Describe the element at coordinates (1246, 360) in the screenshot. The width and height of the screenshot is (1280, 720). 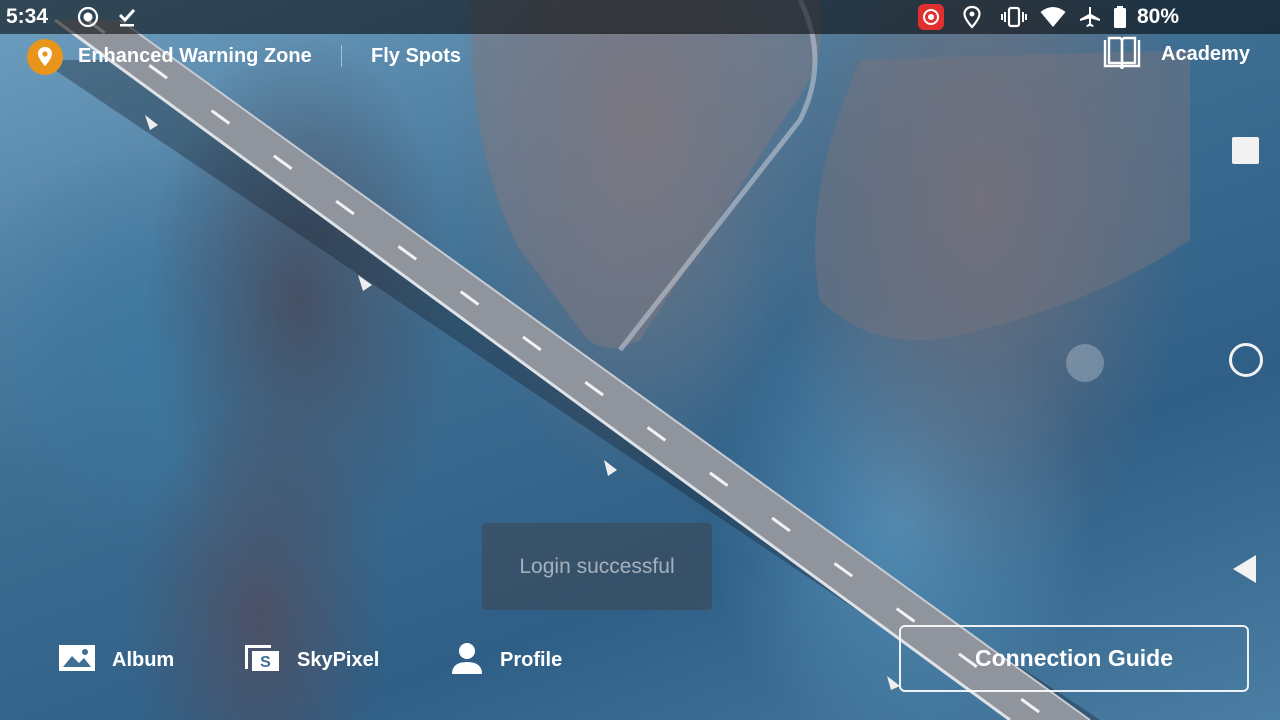
I see `home-button` at that location.